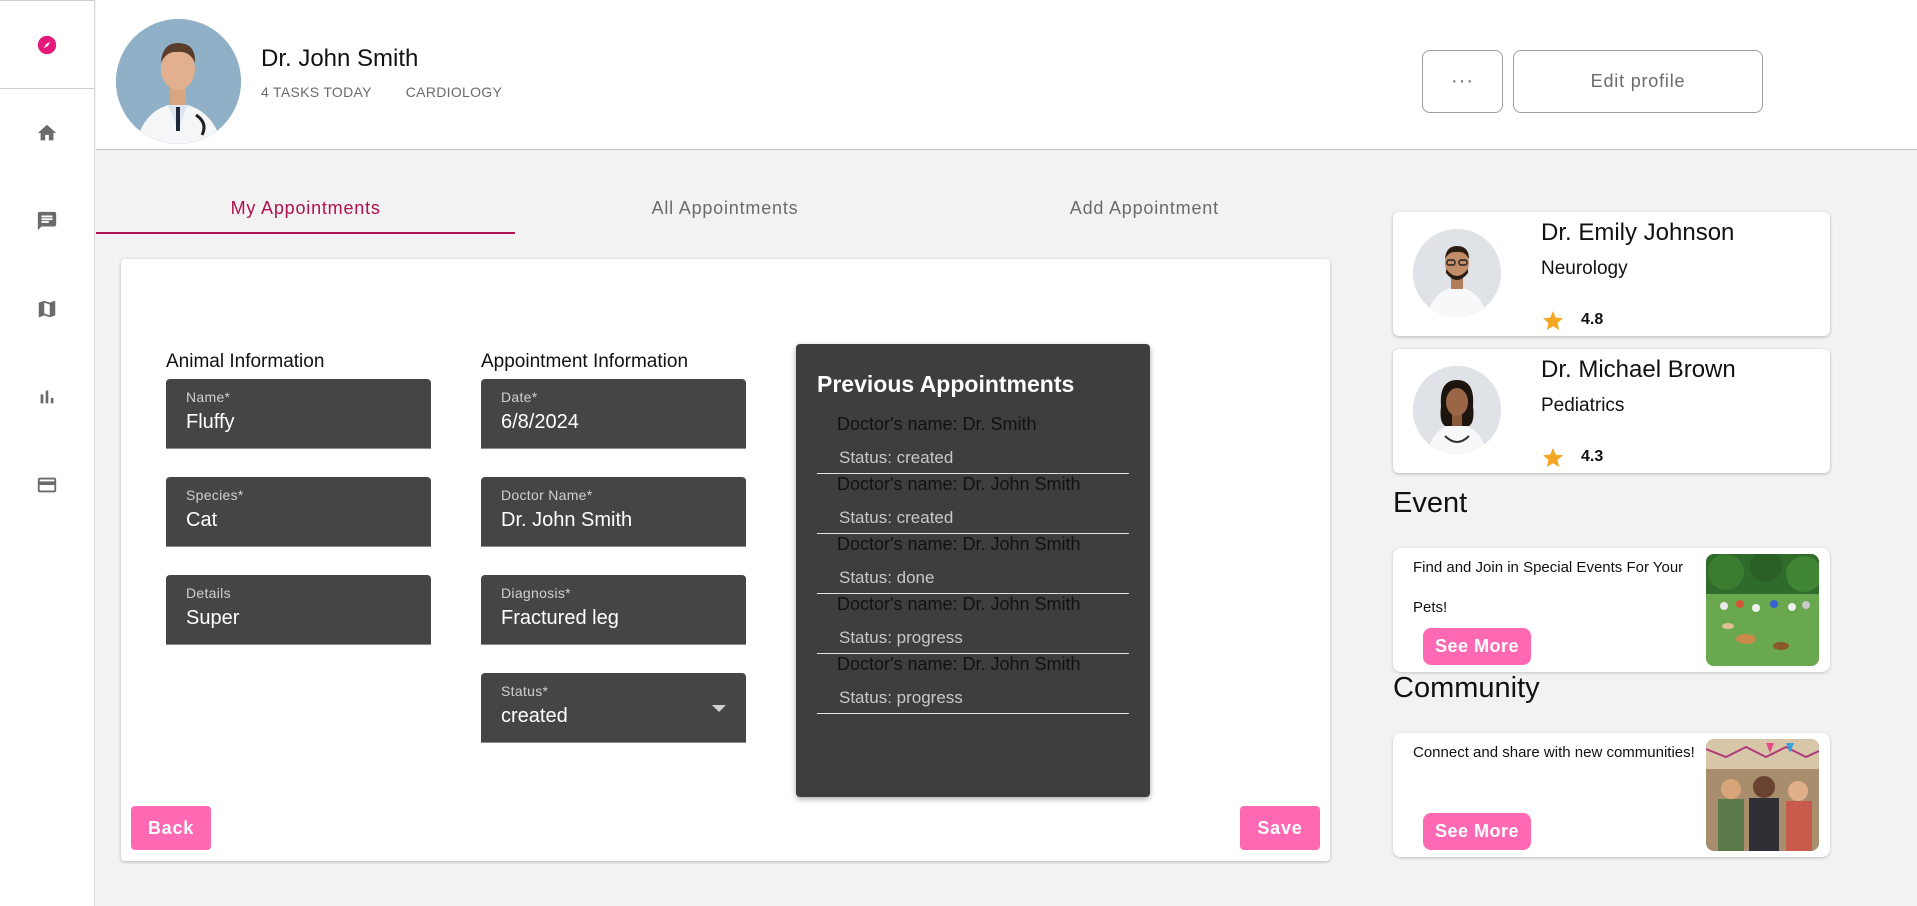 The height and width of the screenshot is (906, 1917). What do you see at coordinates (215, 495) in the screenshot?
I see `field-label: Species*` at bounding box center [215, 495].